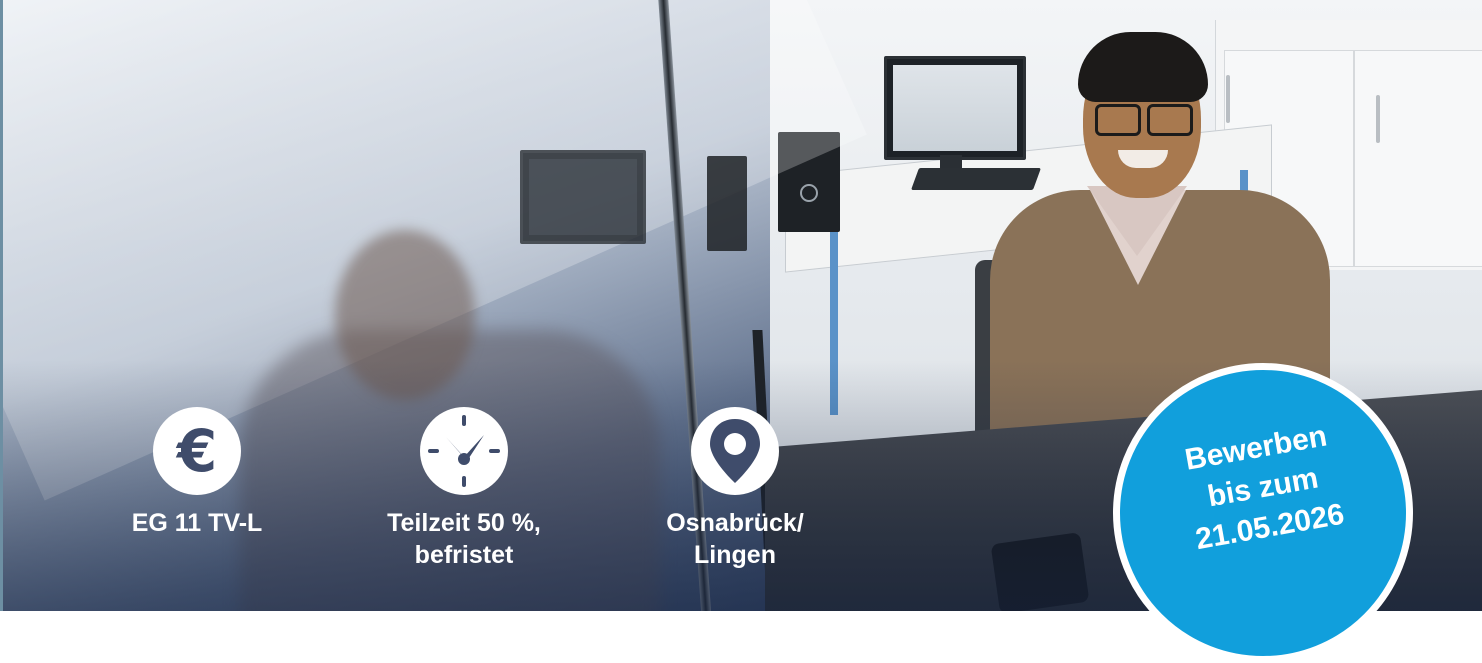  What do you see at coordinates (735, 523) in the screenshot?
I see `location-line: Osnabrück/` at bounding box center [735, 523].